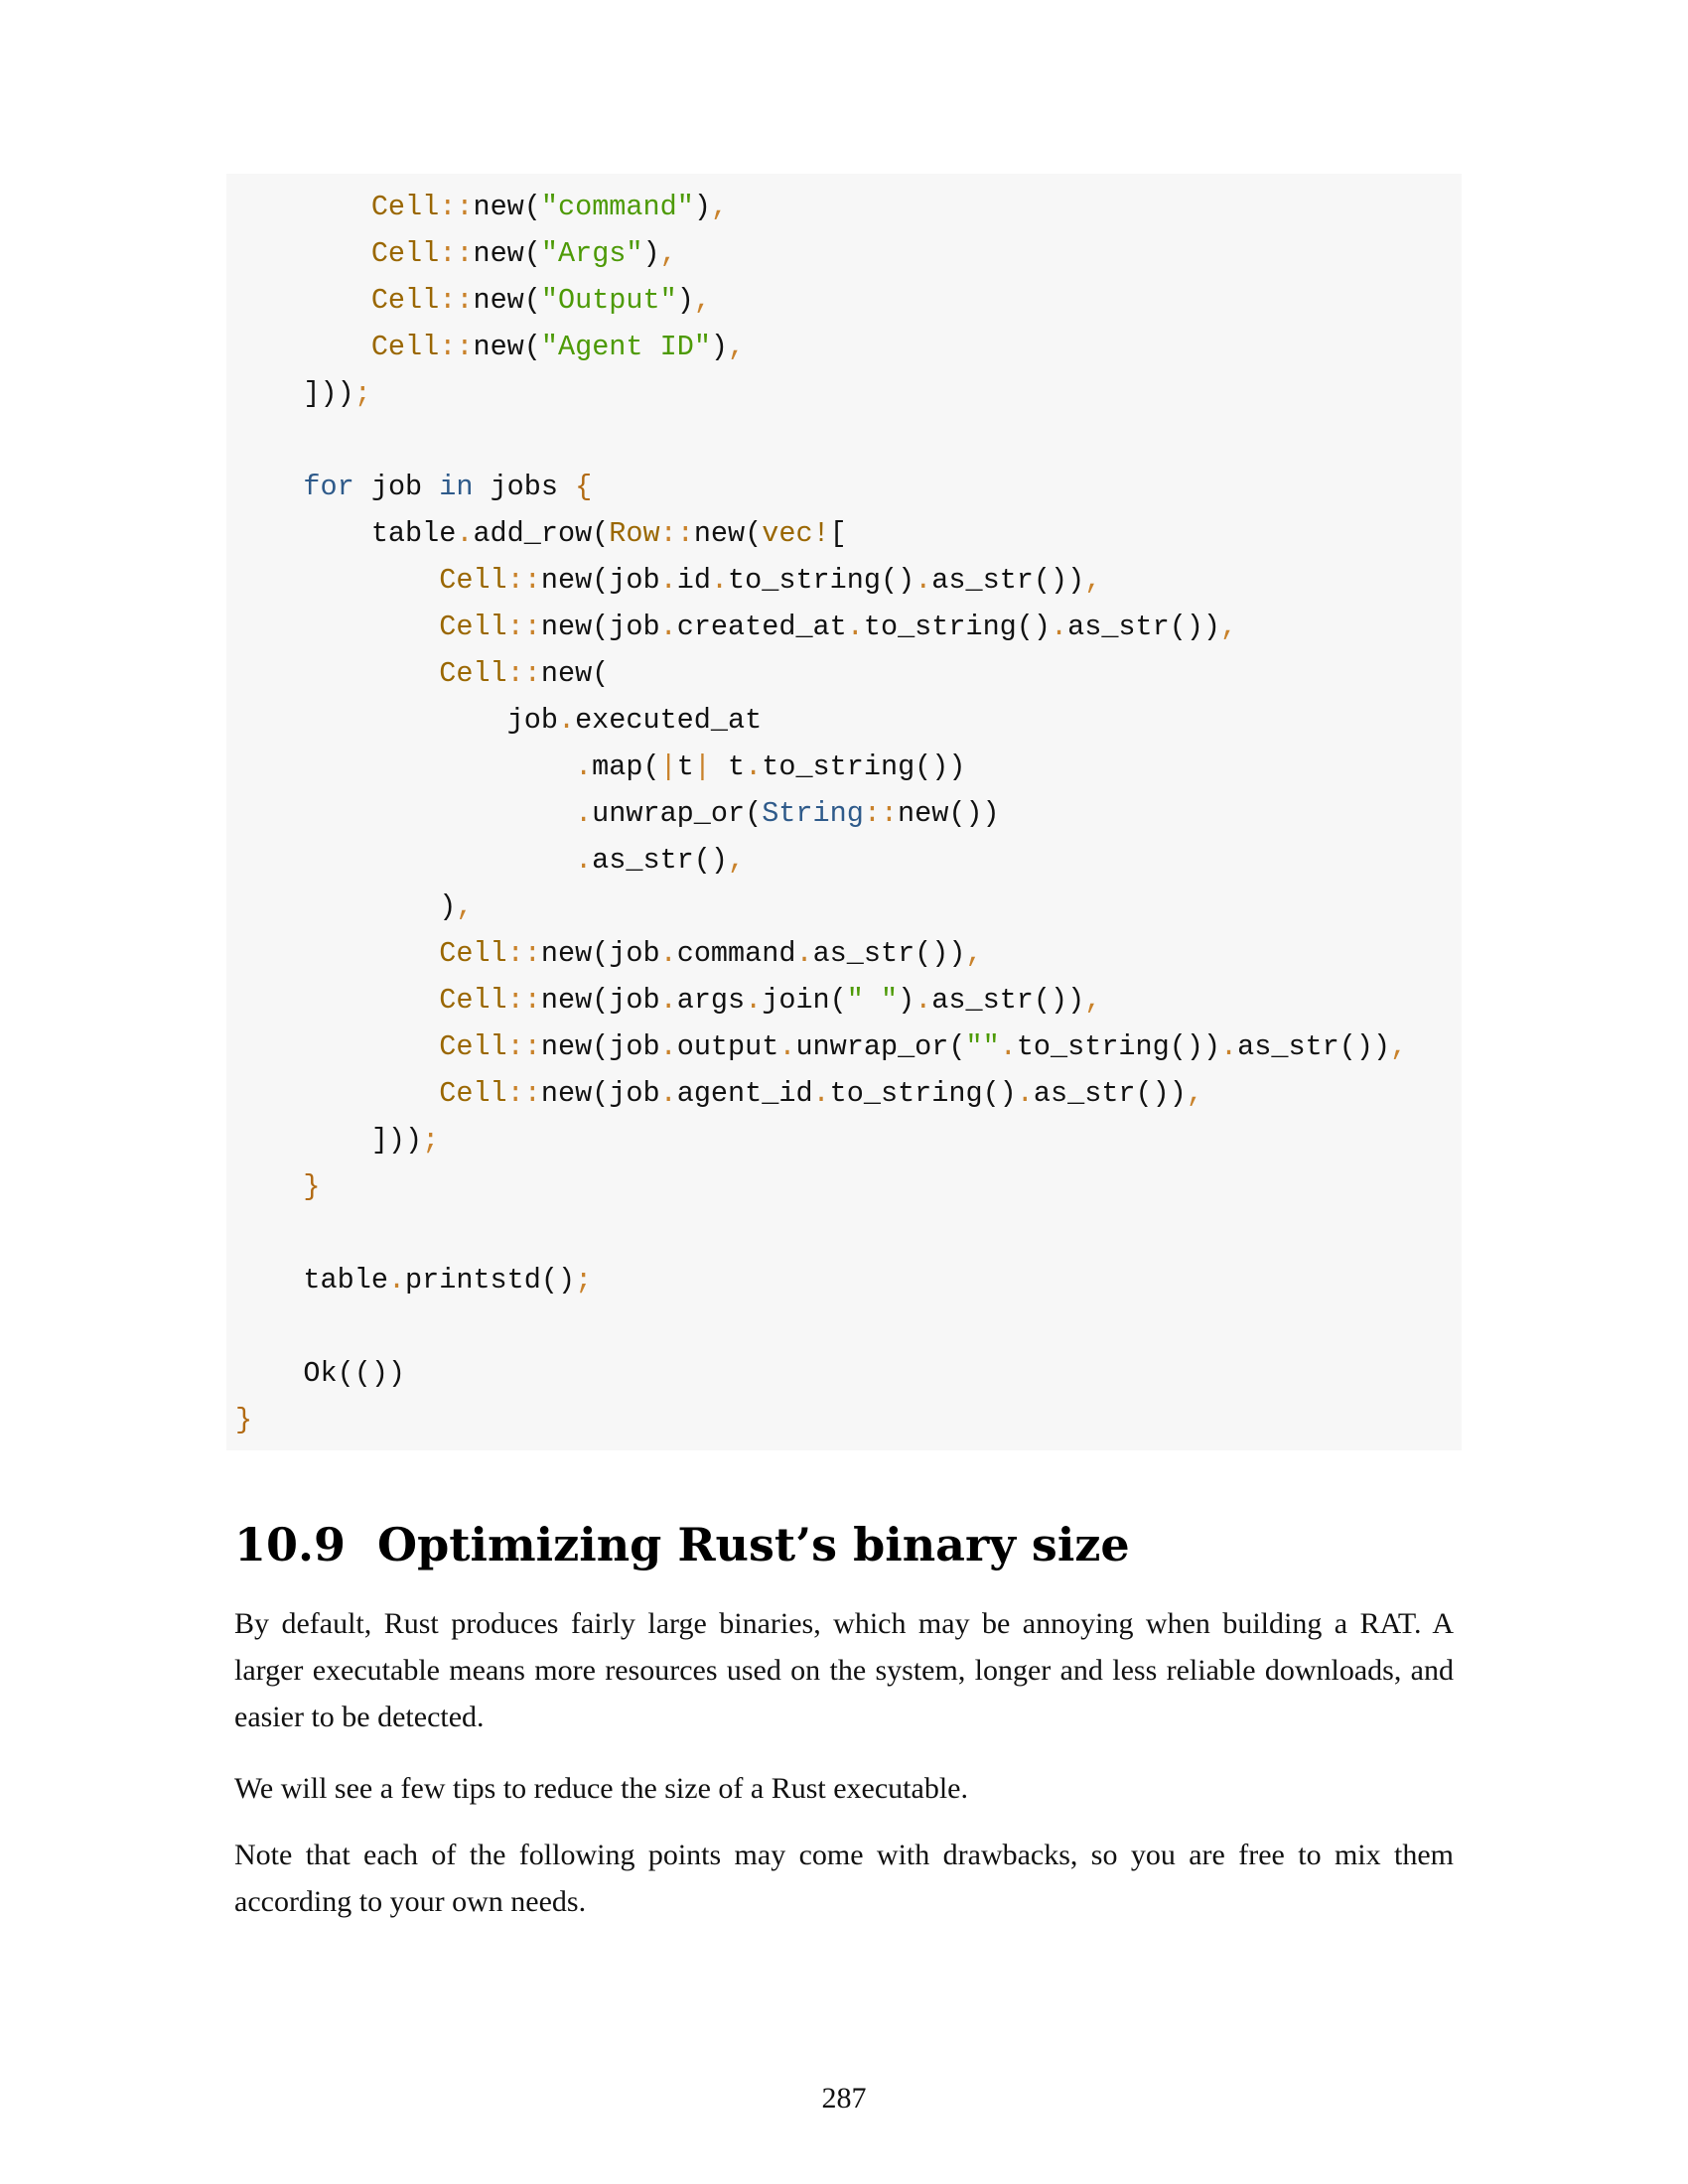 The image size is (1688, 2184). Describe the element at coordinates (693, 580) in the screenshot. I see `code-token: id` at that location.